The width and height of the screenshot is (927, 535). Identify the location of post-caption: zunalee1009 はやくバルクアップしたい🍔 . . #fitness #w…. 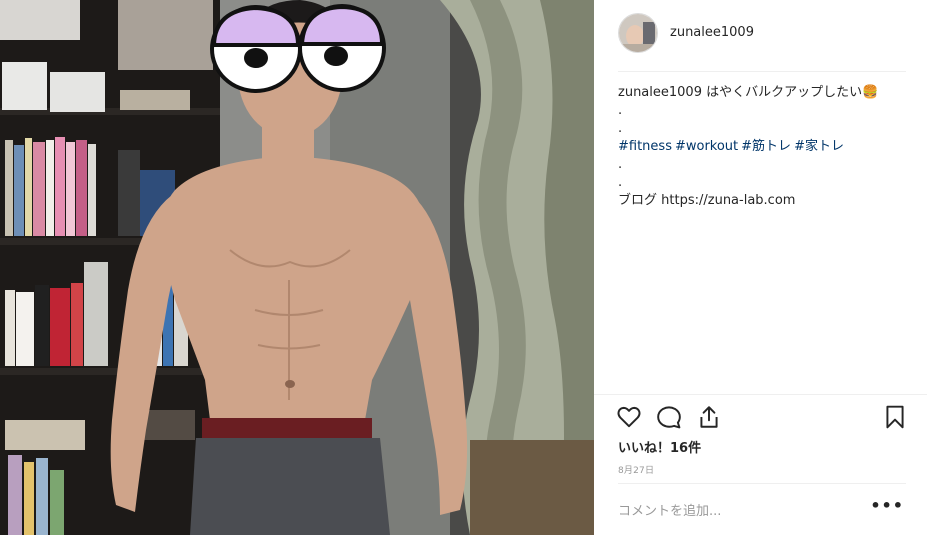
(763, 147).